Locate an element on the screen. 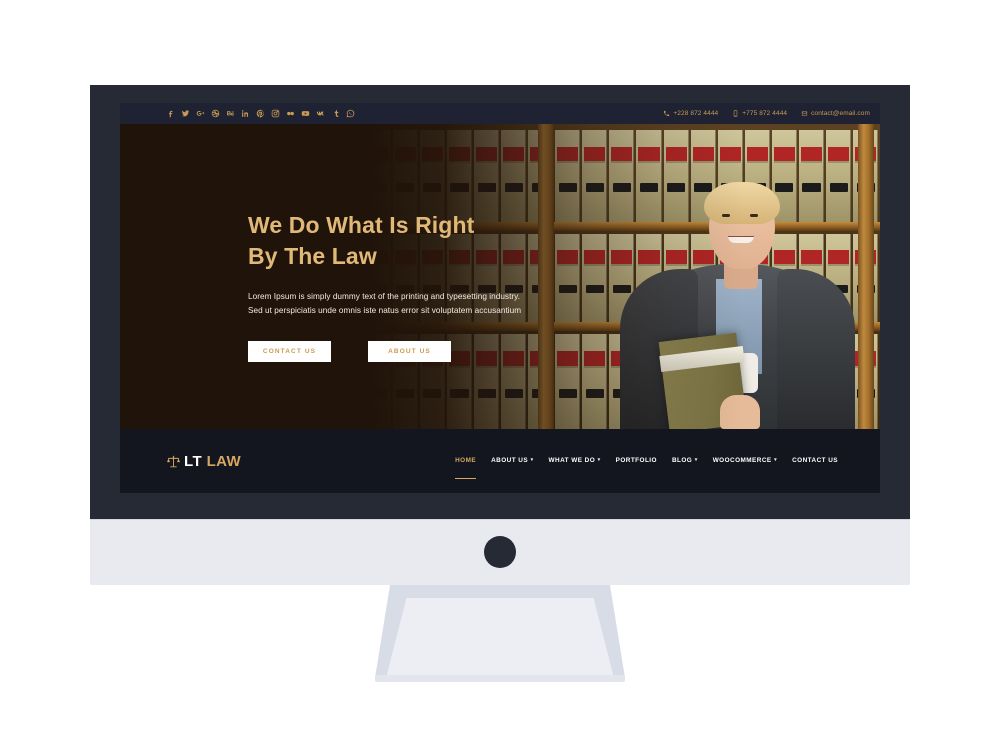 This screenshot has height=750, width=1000. monitor-stand-base is located at coordinates (500, 678).